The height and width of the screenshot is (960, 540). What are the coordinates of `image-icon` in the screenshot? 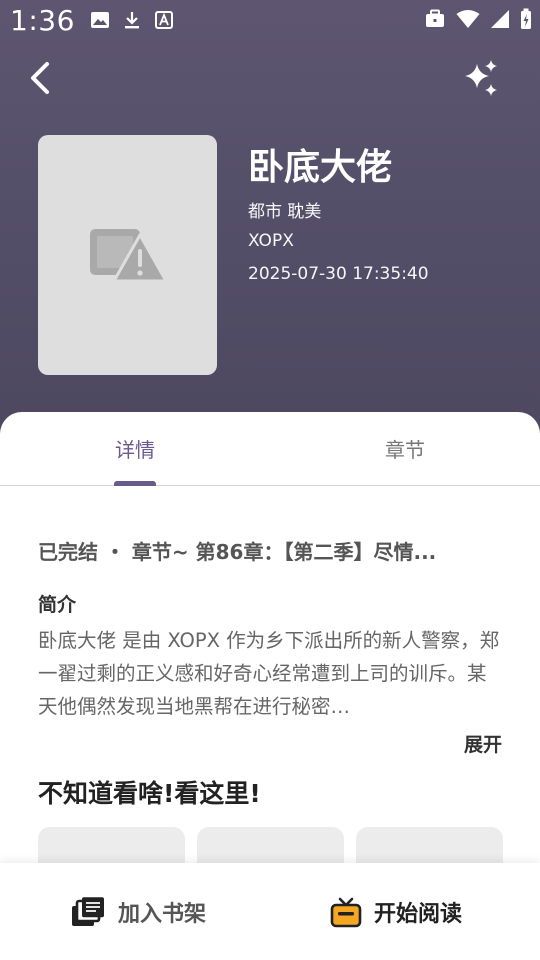 It's located at (100, 20).